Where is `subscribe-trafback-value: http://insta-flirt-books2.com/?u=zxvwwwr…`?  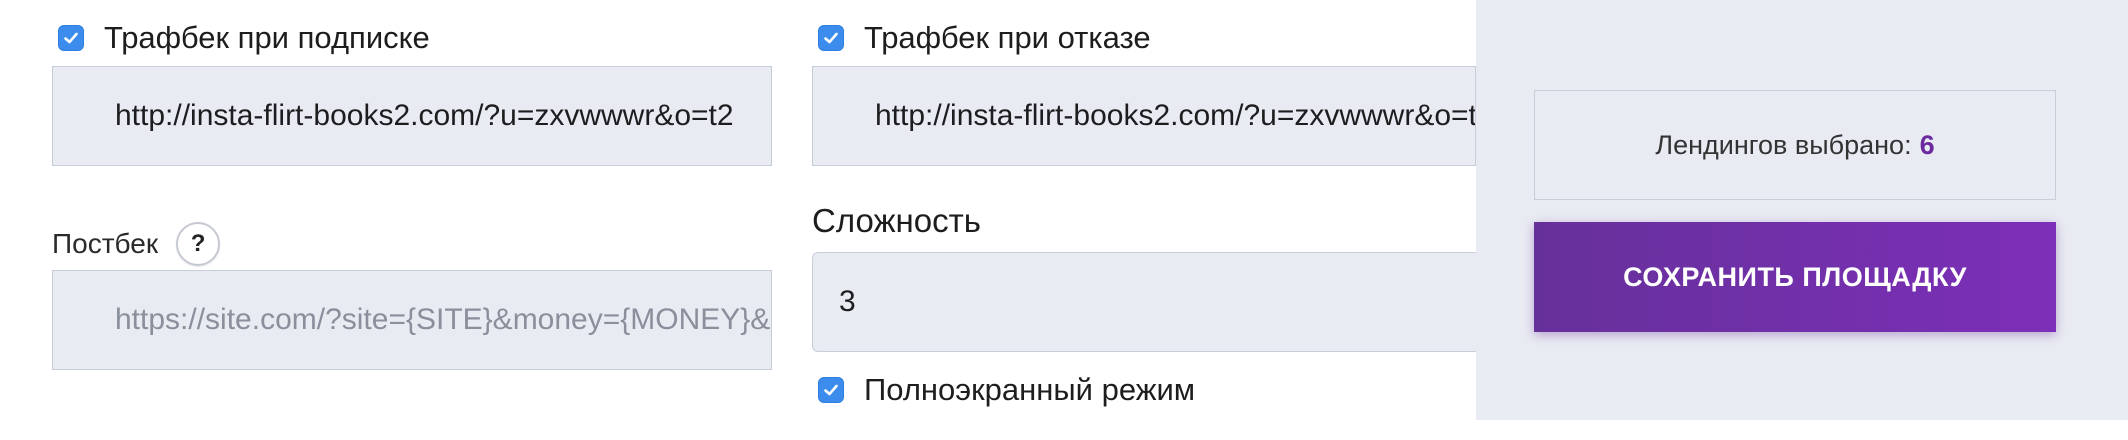
subscribe-trafback-value: http://insta-flirt-books2.com/?u=zxvwwwr… is located at coordinates (424, 115).